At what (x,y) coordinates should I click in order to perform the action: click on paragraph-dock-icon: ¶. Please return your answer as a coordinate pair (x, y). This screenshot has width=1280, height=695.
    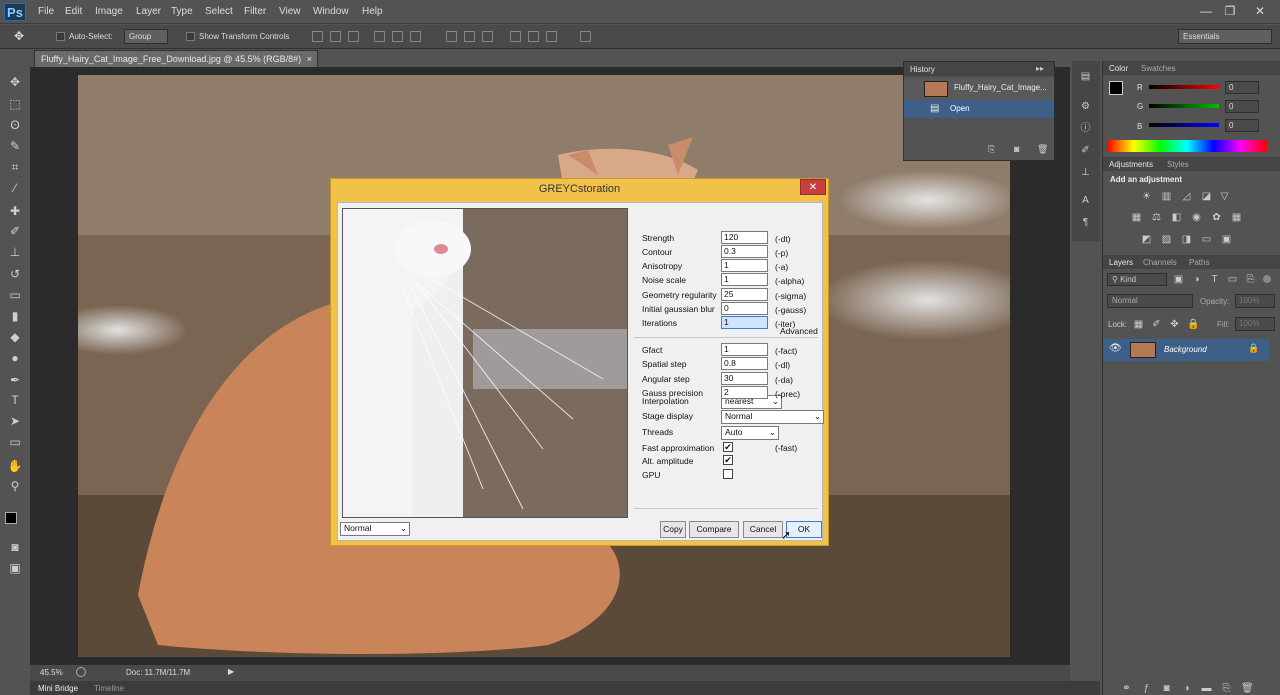
    Looking at the image, I should click on (1085, 222).